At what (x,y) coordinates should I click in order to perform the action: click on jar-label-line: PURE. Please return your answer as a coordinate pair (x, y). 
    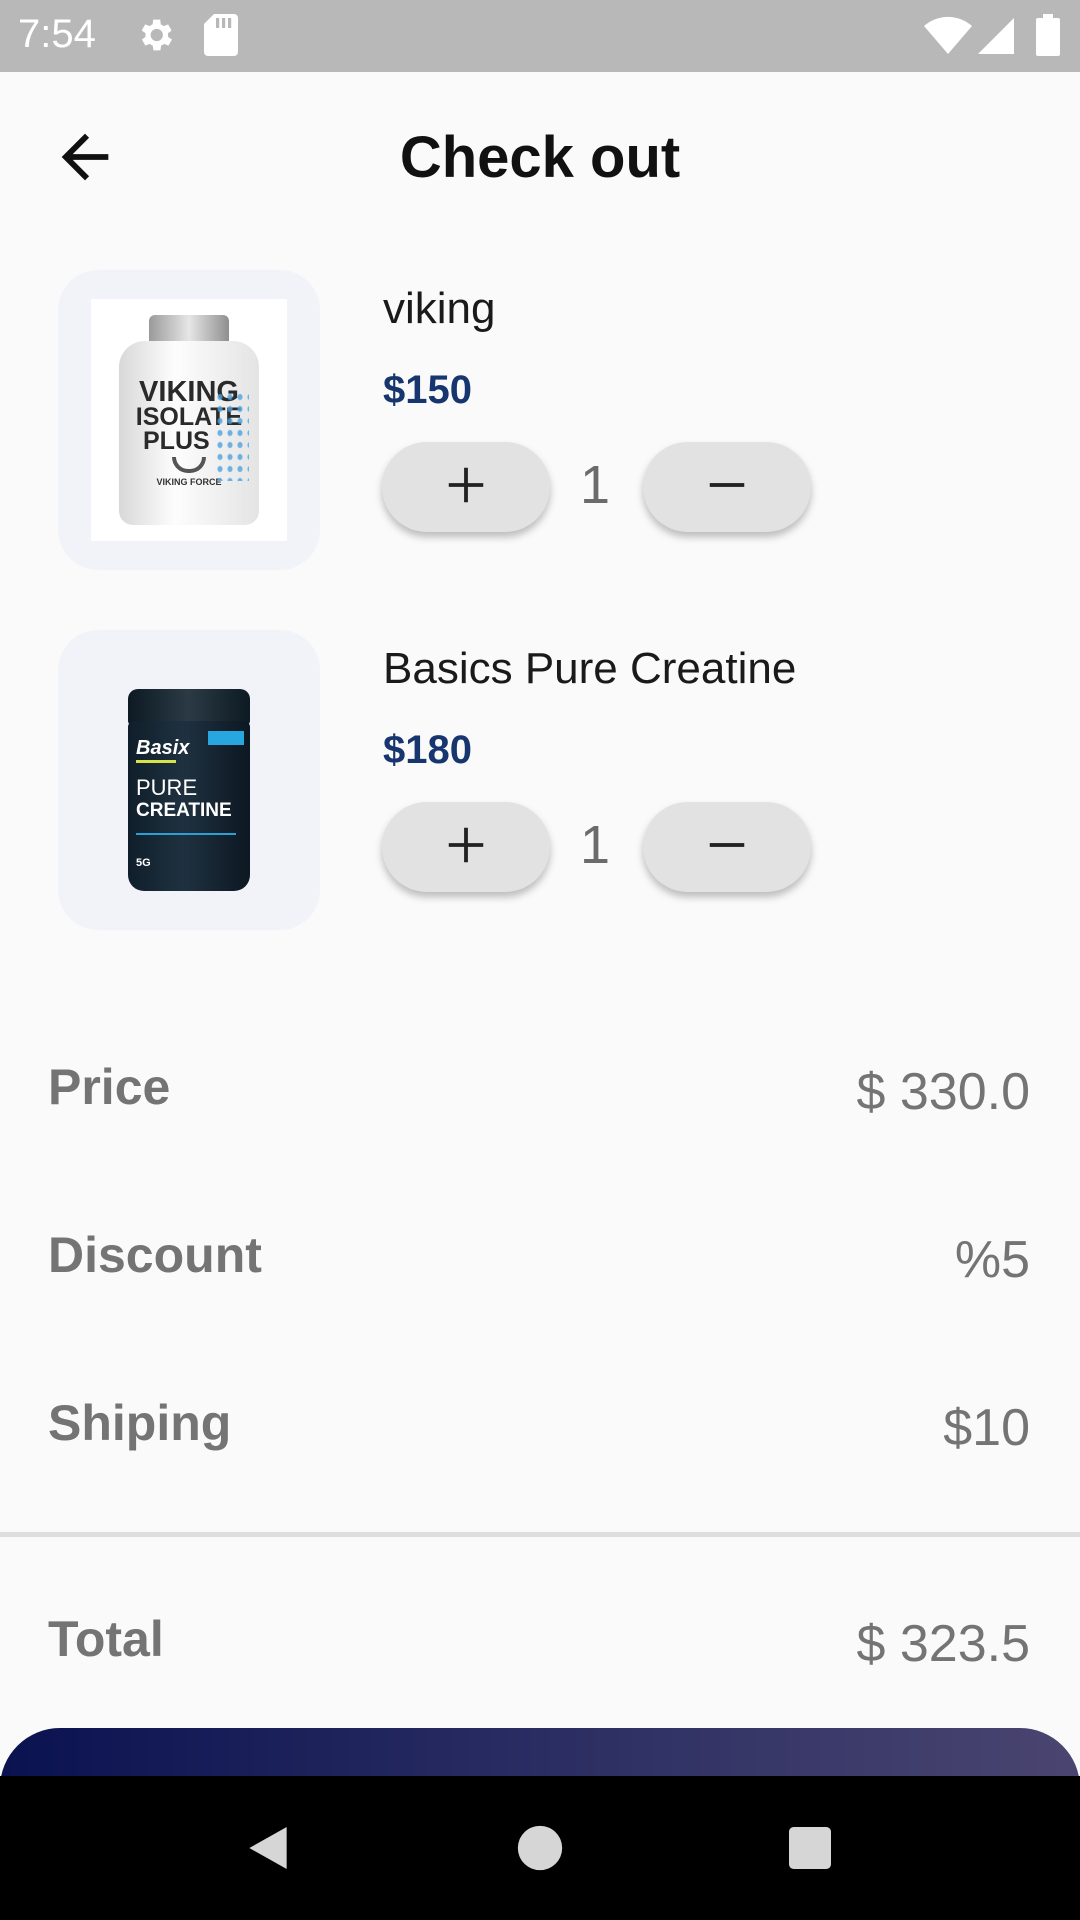
    Looking at the image, I should click on (167, 787).